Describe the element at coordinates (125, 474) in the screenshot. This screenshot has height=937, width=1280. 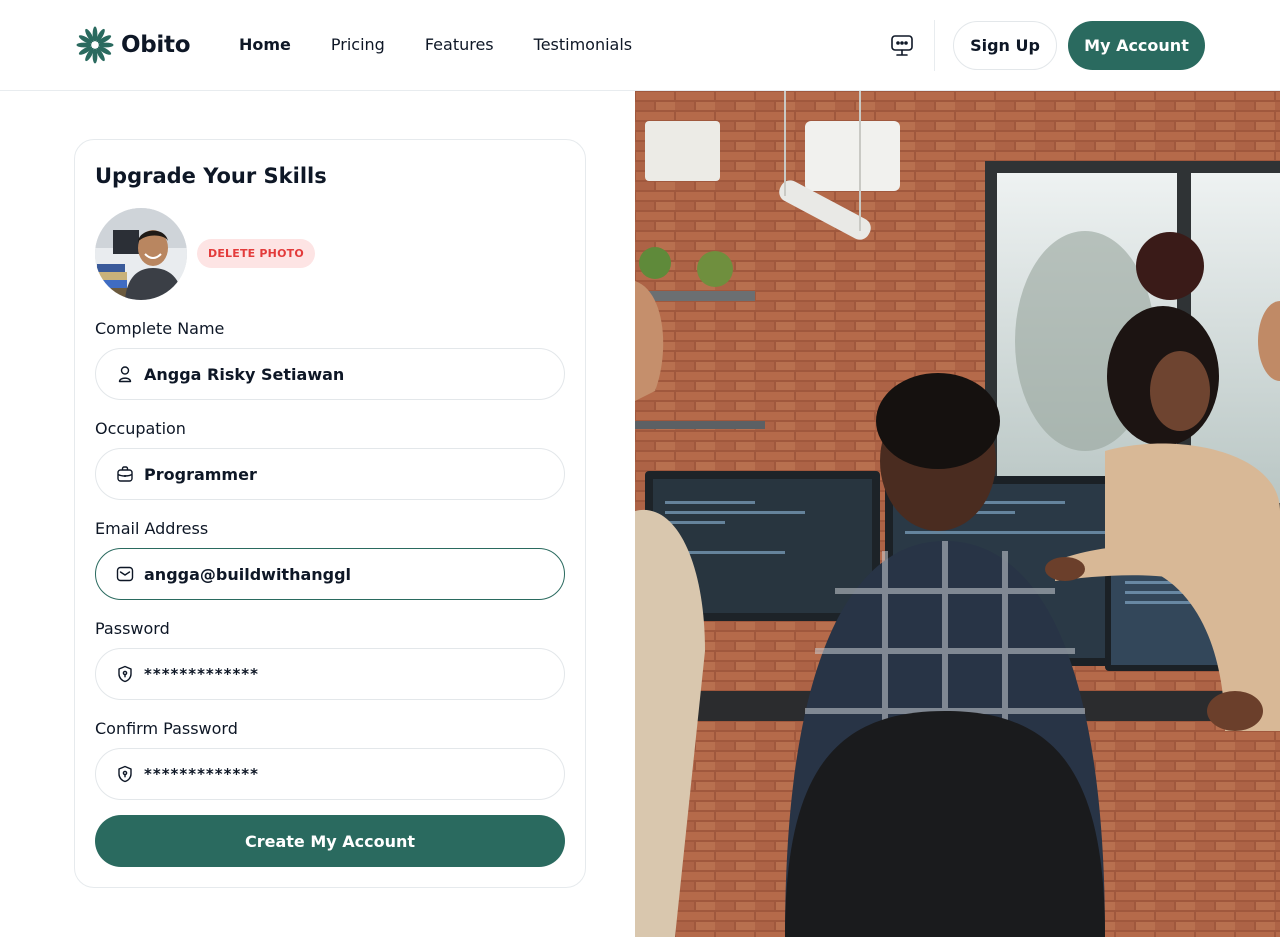
I see `briefcase-icon` at that location.